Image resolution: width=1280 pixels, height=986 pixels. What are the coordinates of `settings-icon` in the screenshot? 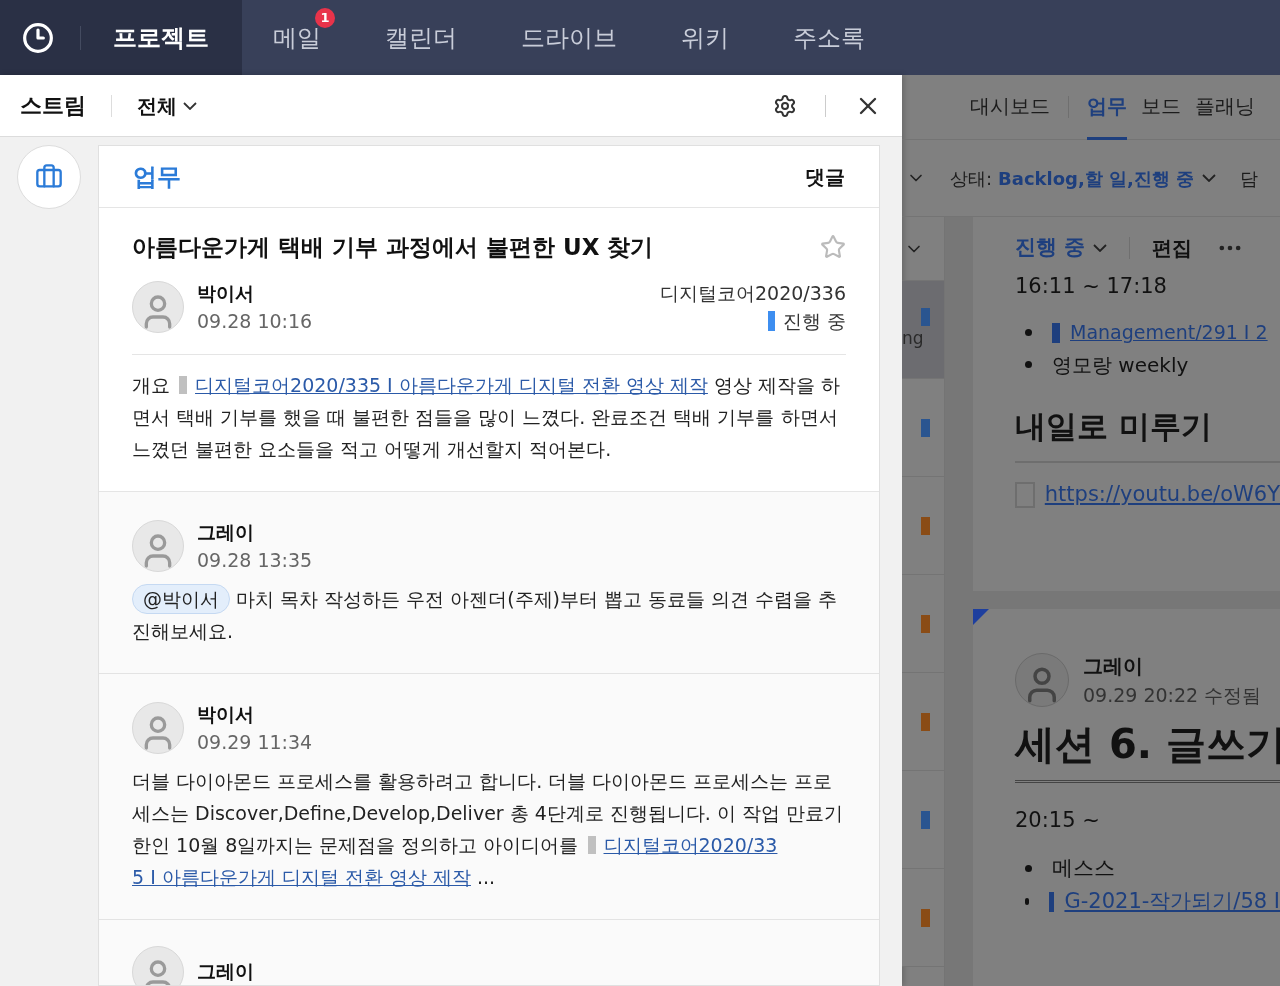 It's located at (785, 105).